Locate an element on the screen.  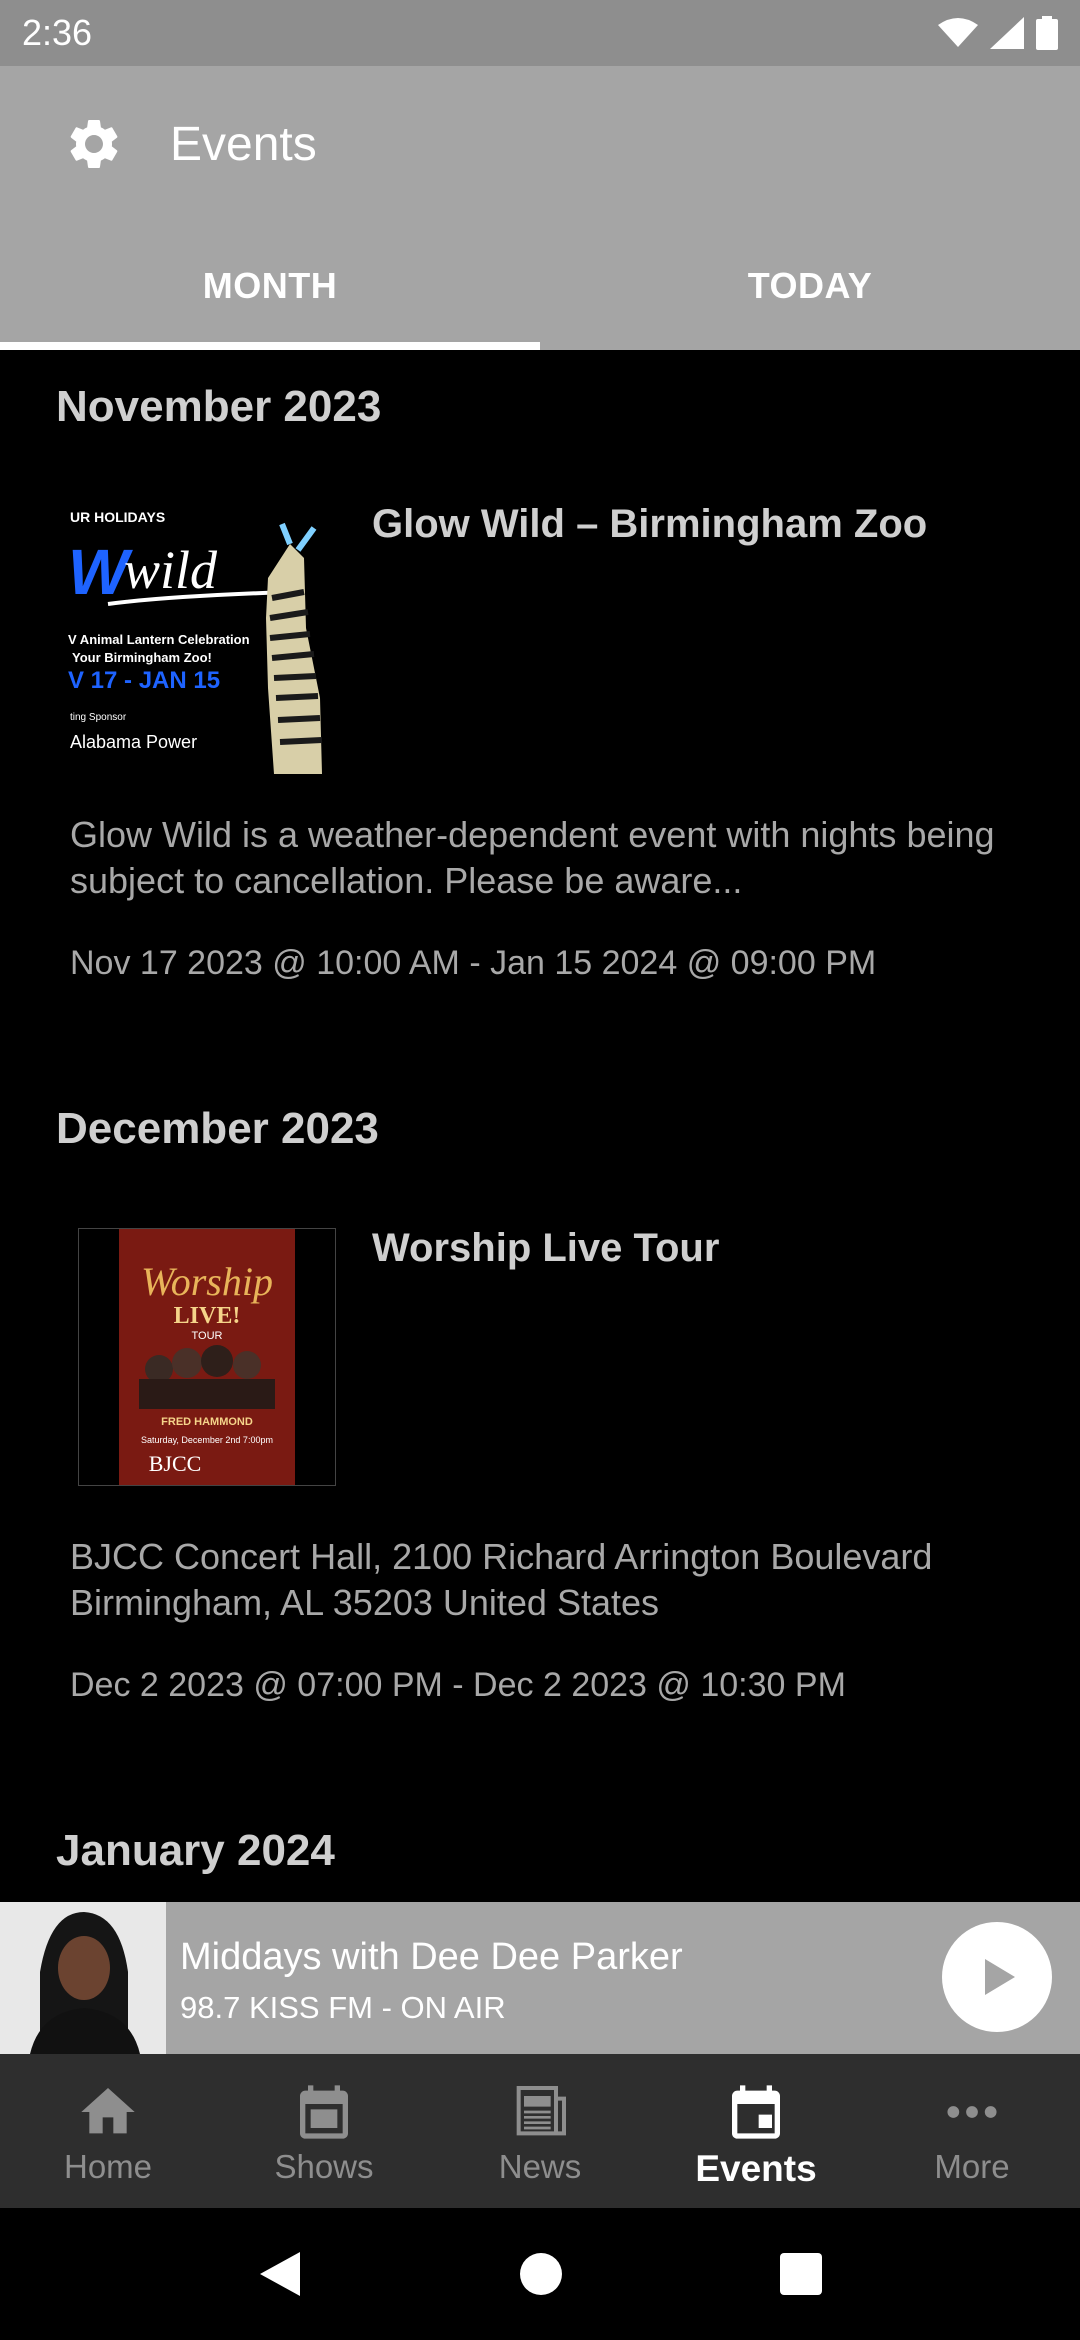
play-button is located at coordinates (997, 1977).